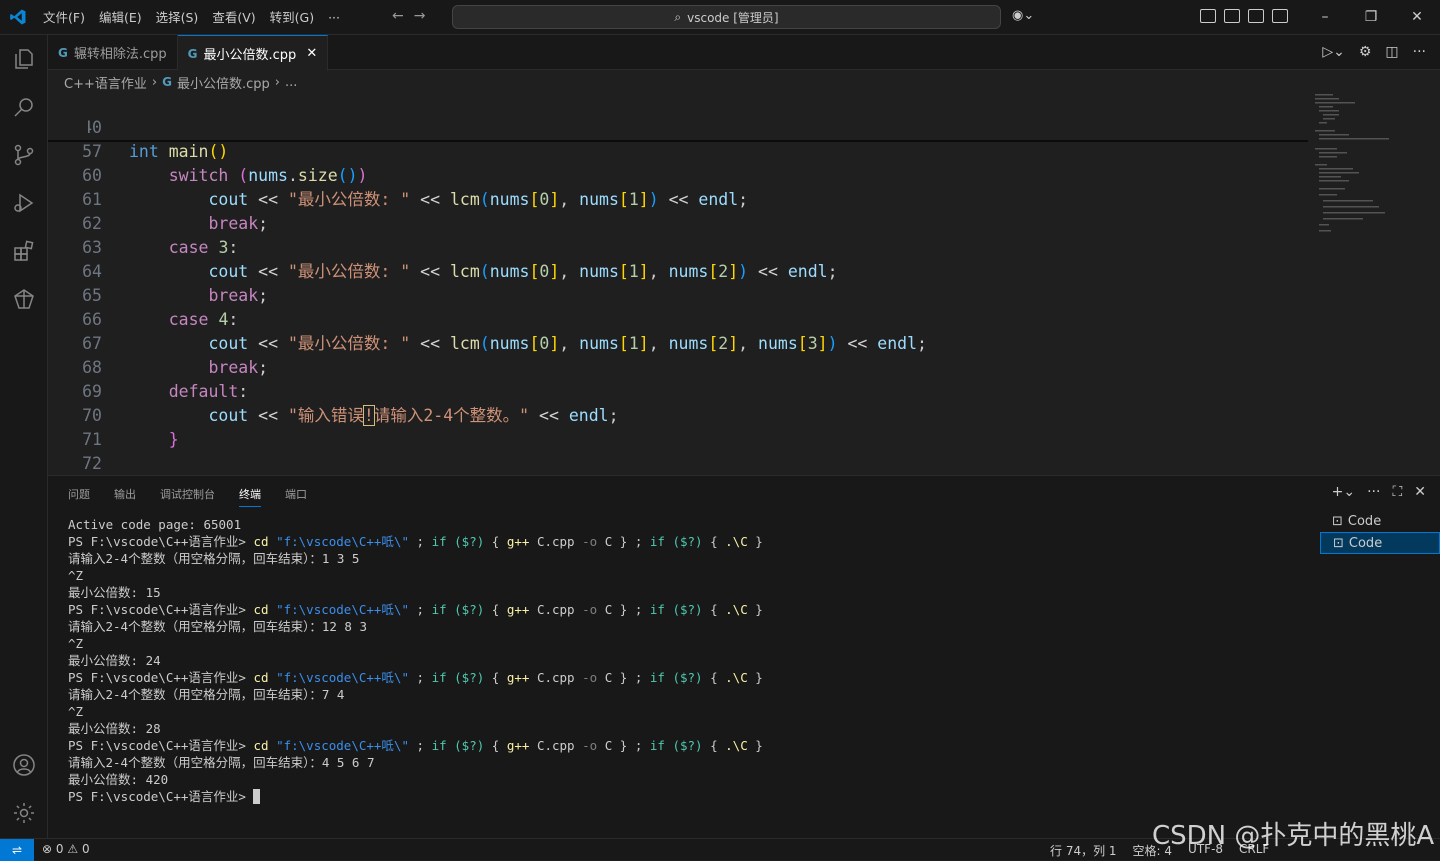 This screenshot has height=861, width=1440. I want to click on tab-lcm-file: G 最小公倍数.cpp ✕, so click(253, 53).